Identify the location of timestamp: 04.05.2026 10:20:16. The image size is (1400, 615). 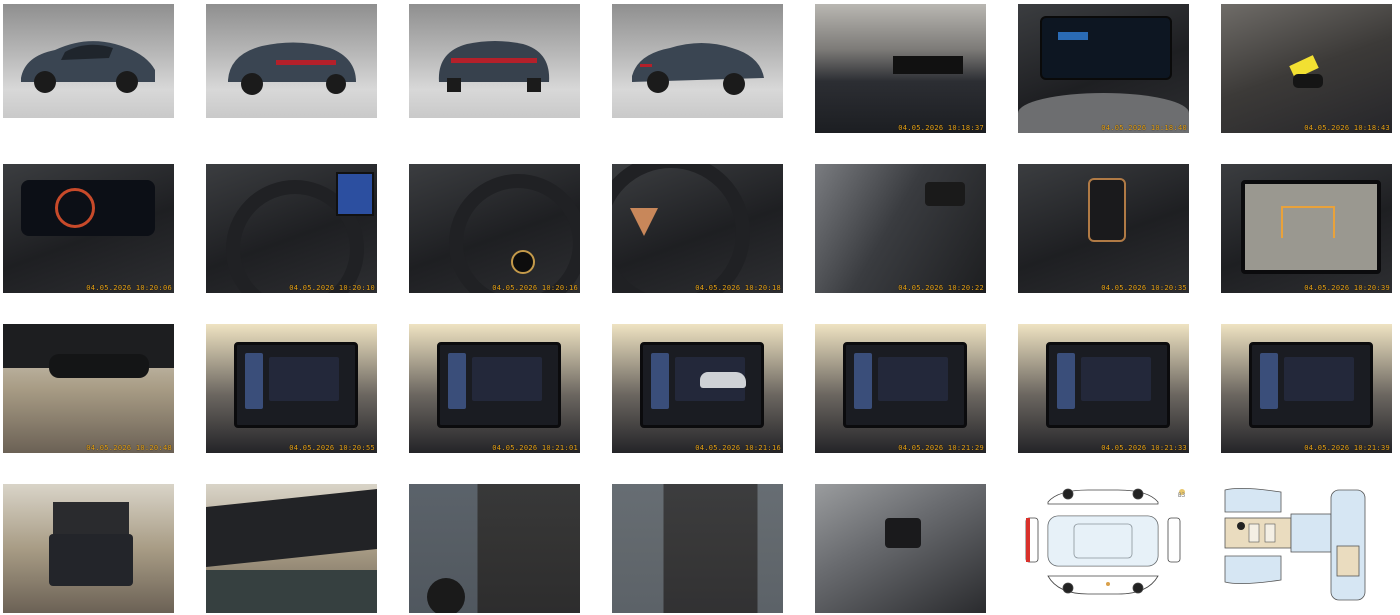
(535, 288).